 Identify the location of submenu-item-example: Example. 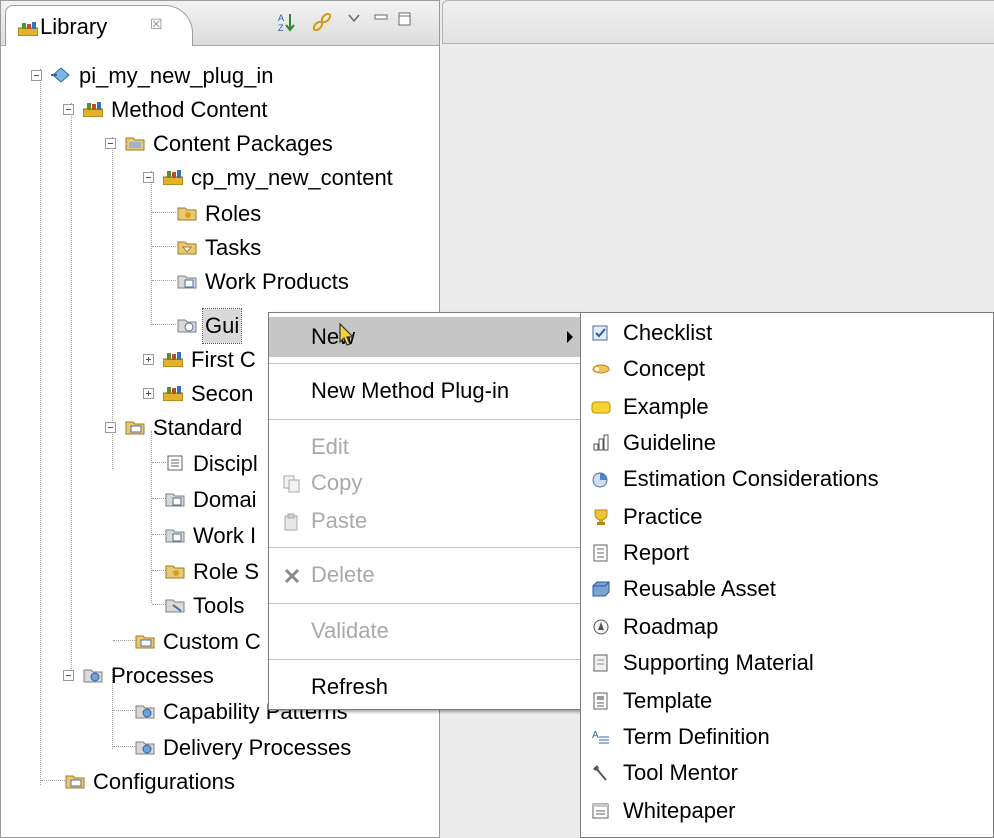
(787, 407).